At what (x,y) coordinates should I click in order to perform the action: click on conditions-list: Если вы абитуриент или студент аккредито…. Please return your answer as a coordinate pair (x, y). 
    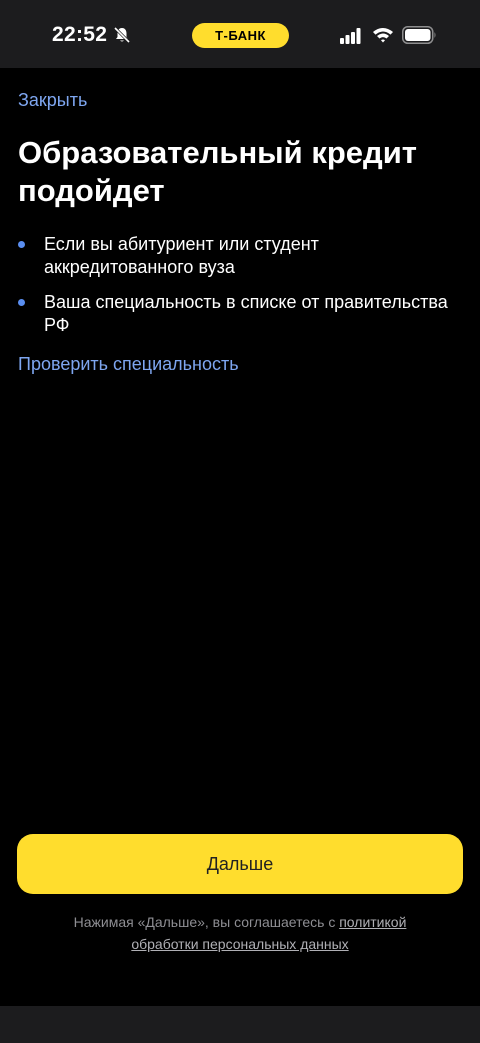
    Looking at the image, I should click on (238, 291).